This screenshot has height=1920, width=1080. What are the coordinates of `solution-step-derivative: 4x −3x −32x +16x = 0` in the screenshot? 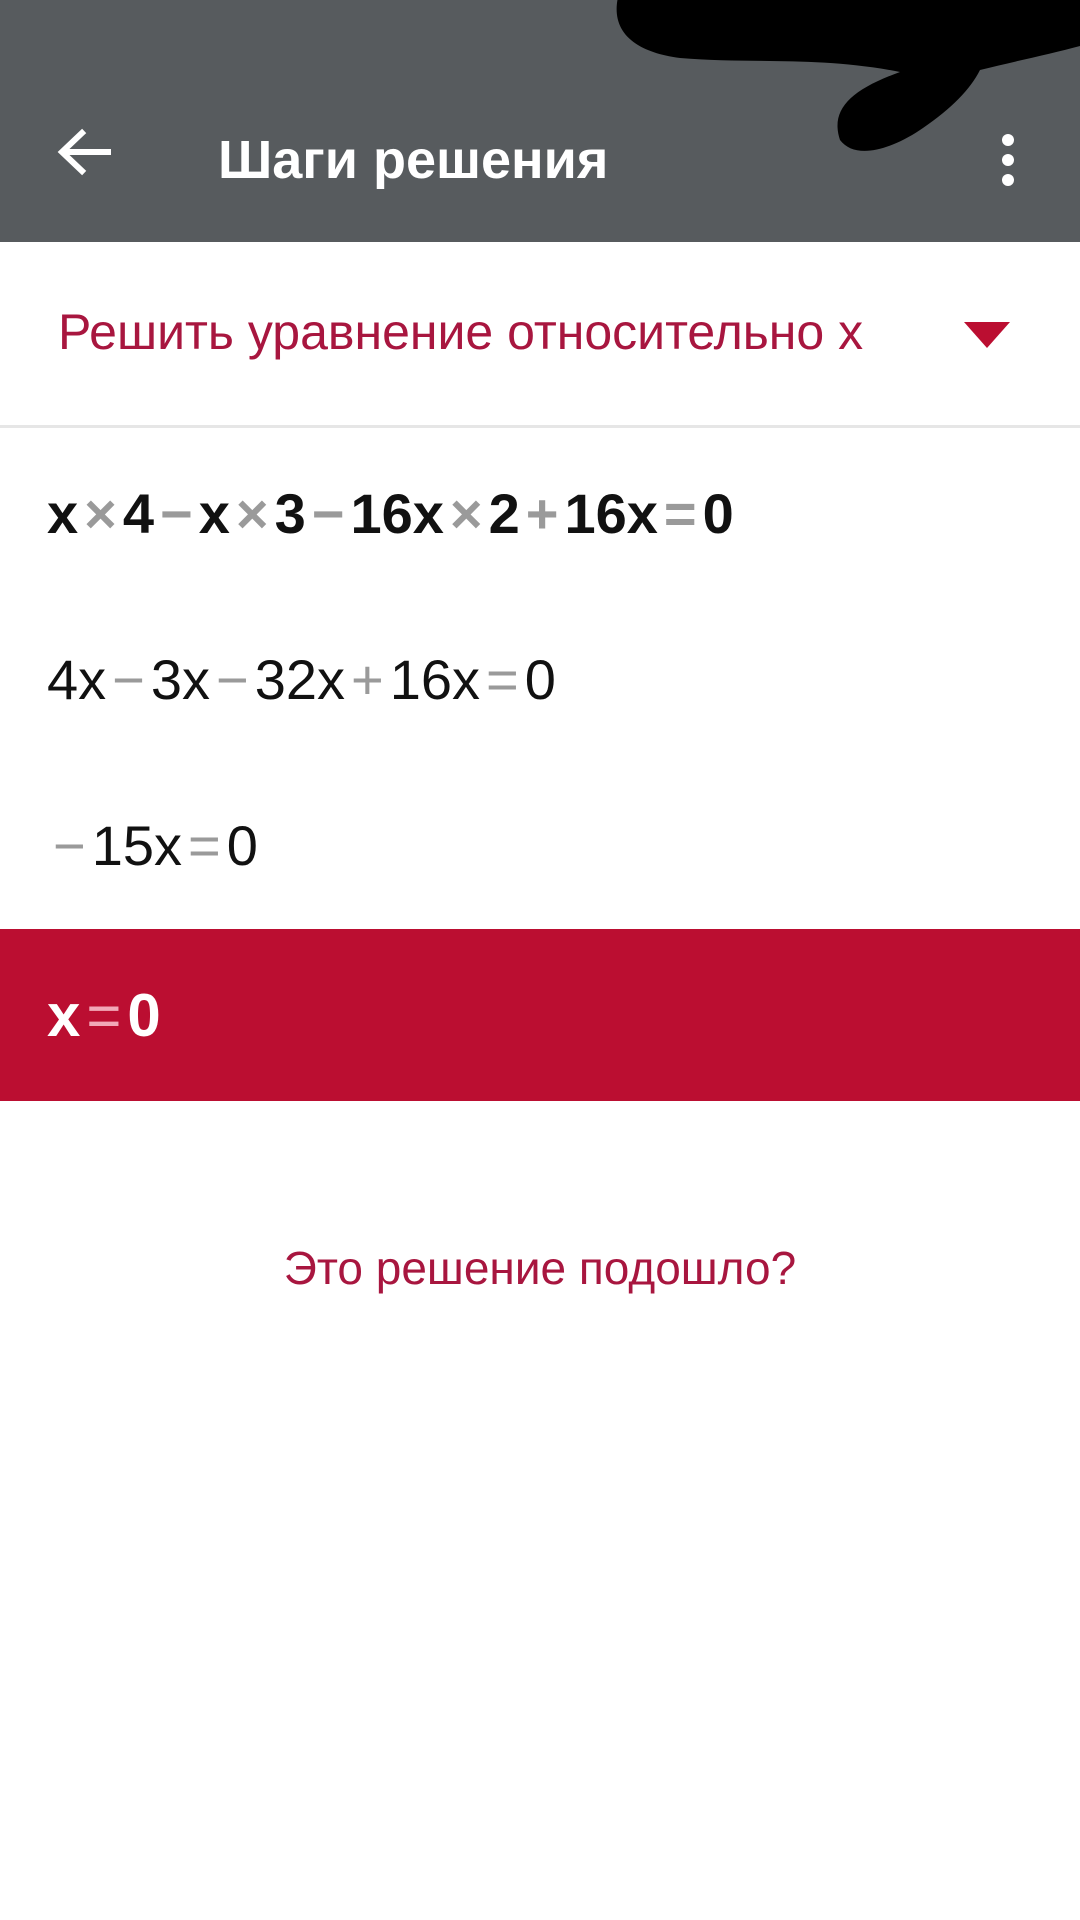 It's located at (540, 679).